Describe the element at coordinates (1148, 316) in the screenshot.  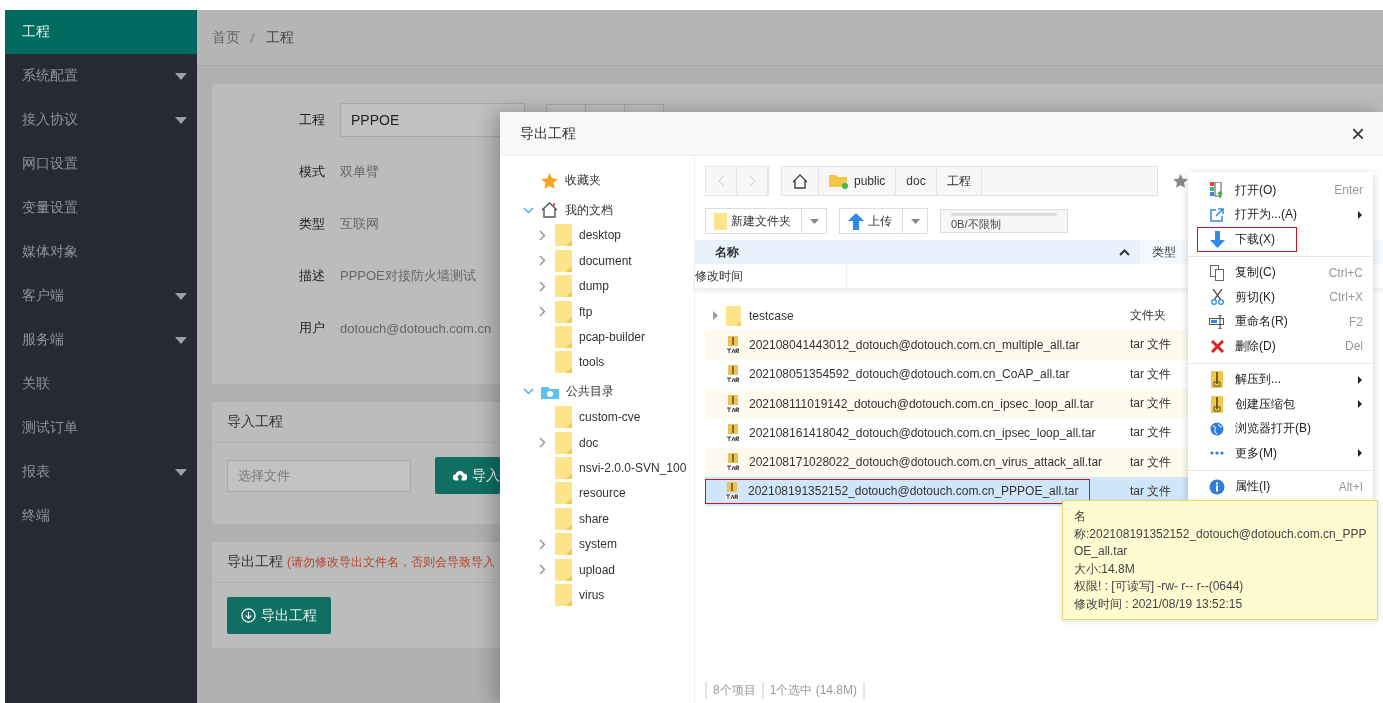
I see `file-type: 文件夹` at that location.